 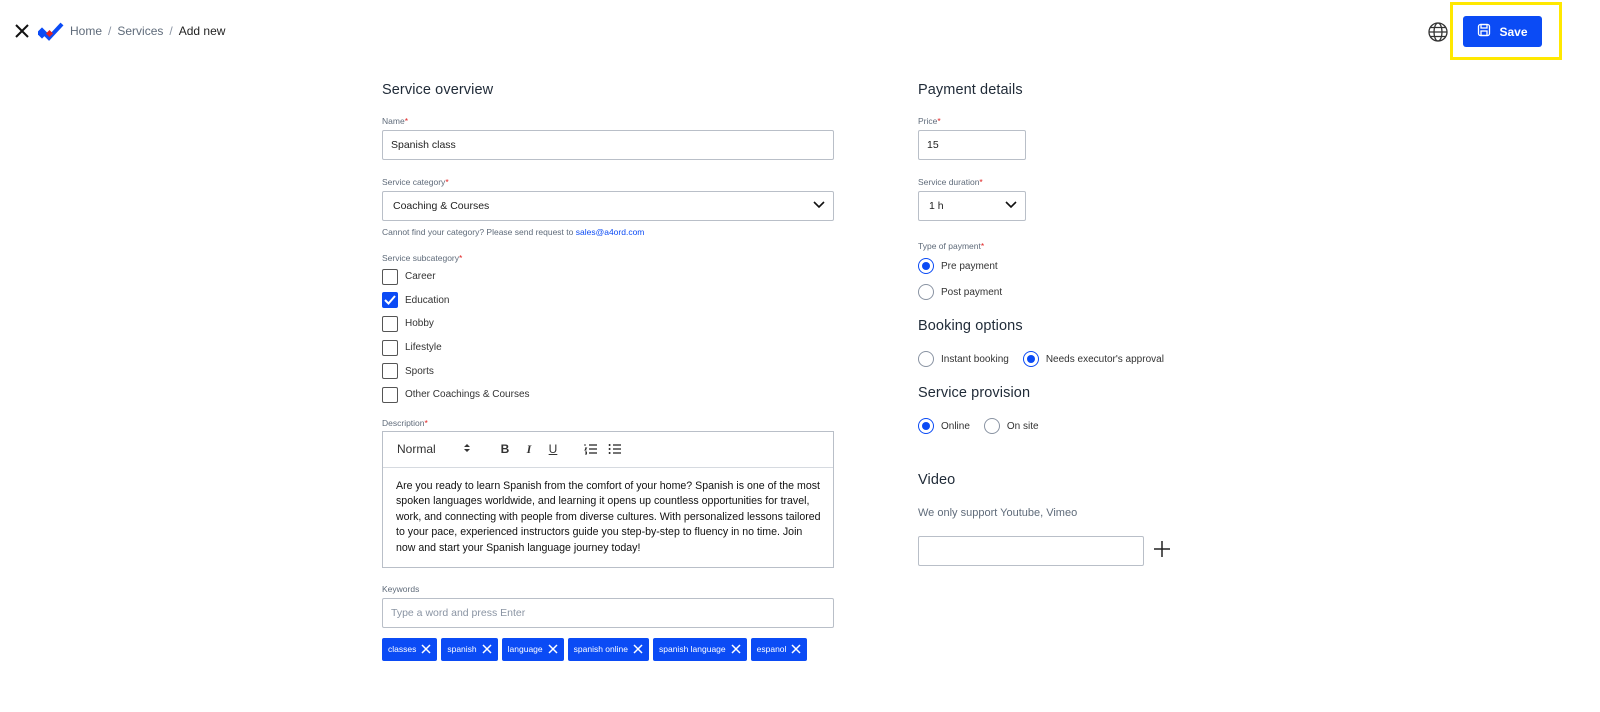 What do you see at coordinates (390, 300) in the screenshot?
I see `checkbox-checked` at bounding box center [390, 300].